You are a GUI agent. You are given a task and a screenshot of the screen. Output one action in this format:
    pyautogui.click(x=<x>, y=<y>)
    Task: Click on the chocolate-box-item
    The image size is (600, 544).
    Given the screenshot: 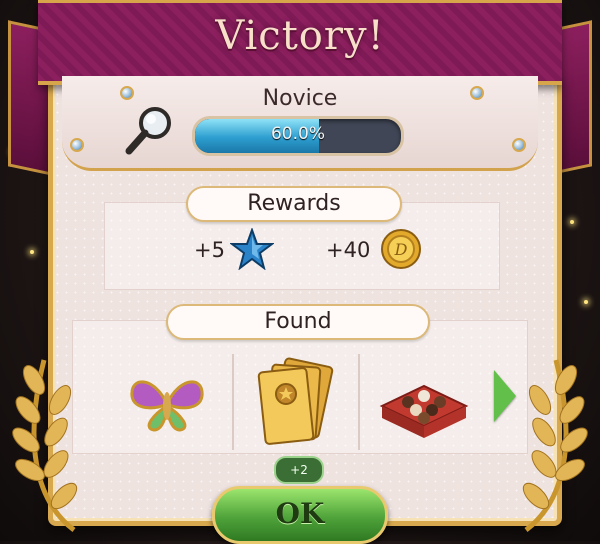 What is the action you would take?
    pyautogui.click(x=424, y=409)
    